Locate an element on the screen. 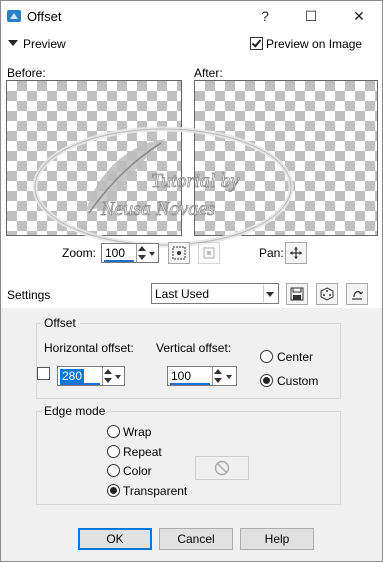 This screenshot has height=562, width=383. save-preset-button is located at coordinates (297, 294).